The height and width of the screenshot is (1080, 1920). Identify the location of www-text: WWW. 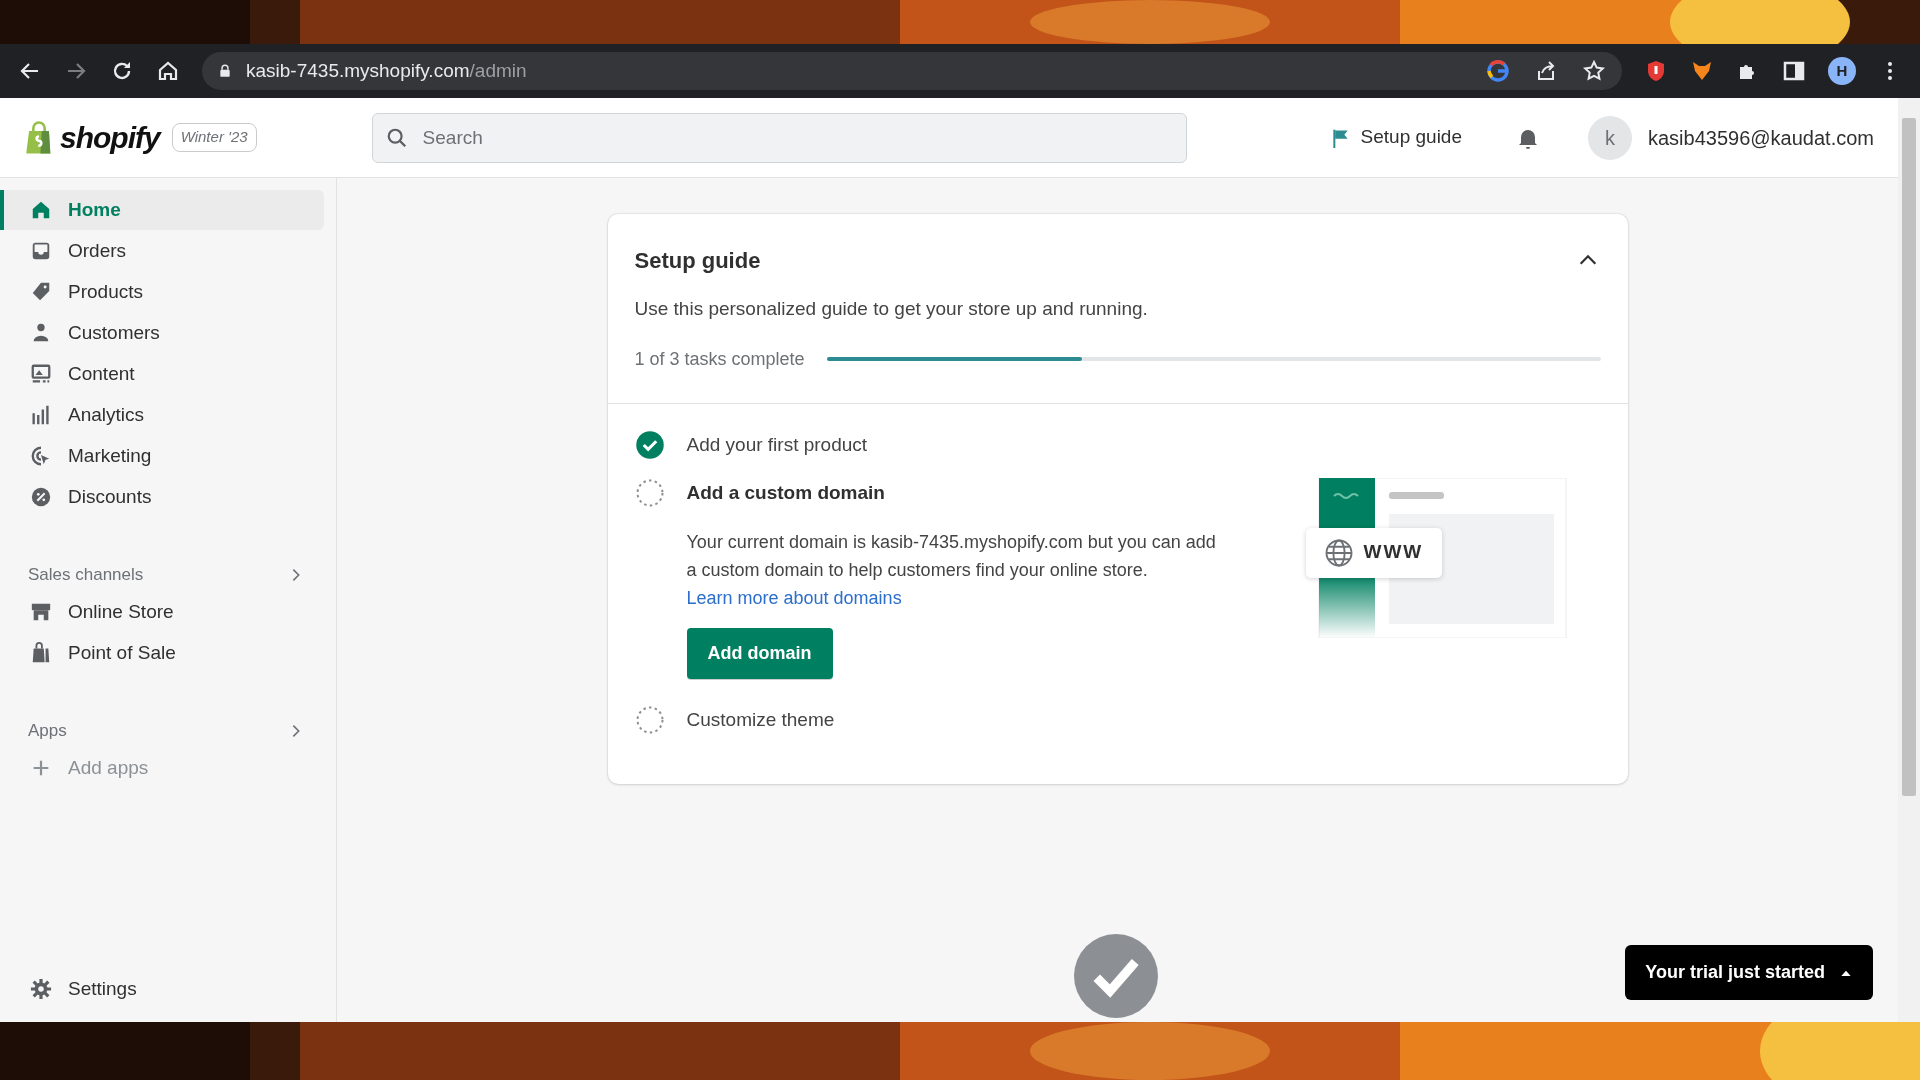
(1393, 552).